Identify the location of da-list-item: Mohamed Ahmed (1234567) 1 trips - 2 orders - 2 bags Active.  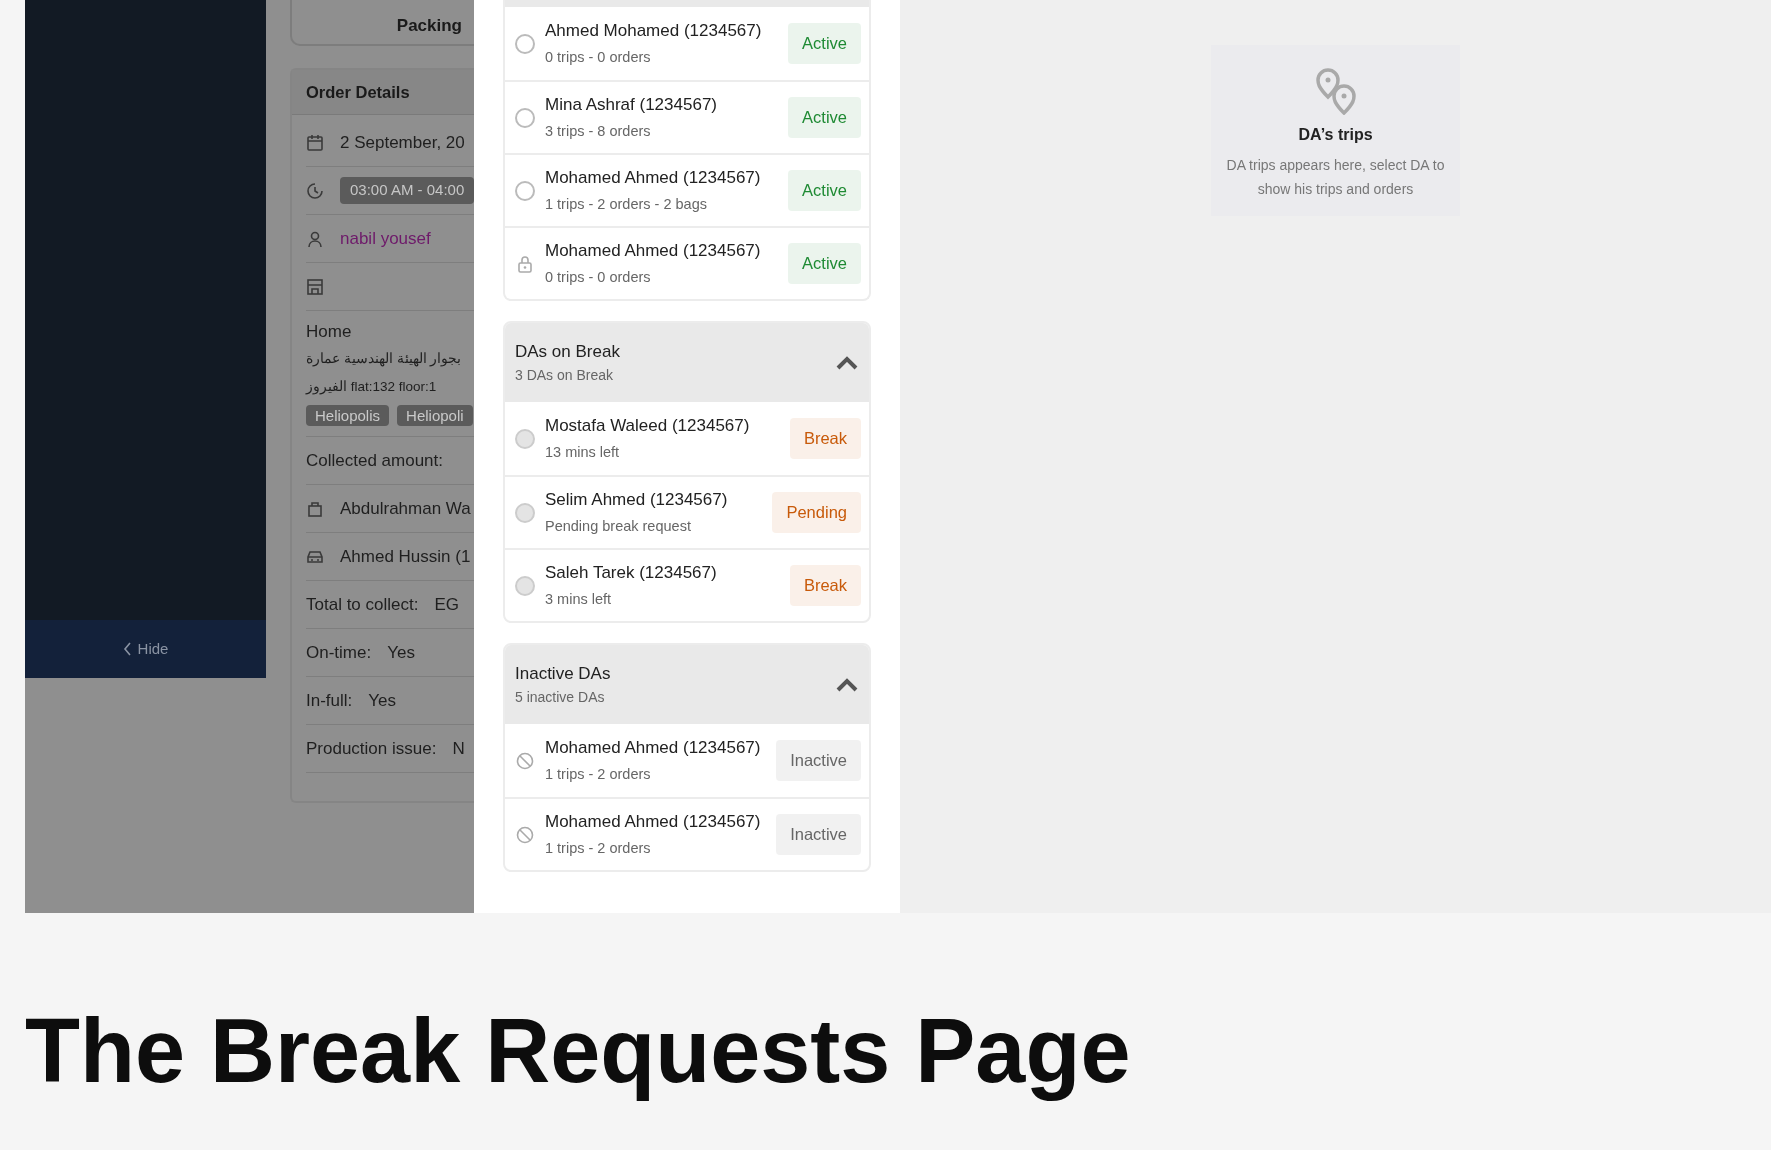
(687, 189).